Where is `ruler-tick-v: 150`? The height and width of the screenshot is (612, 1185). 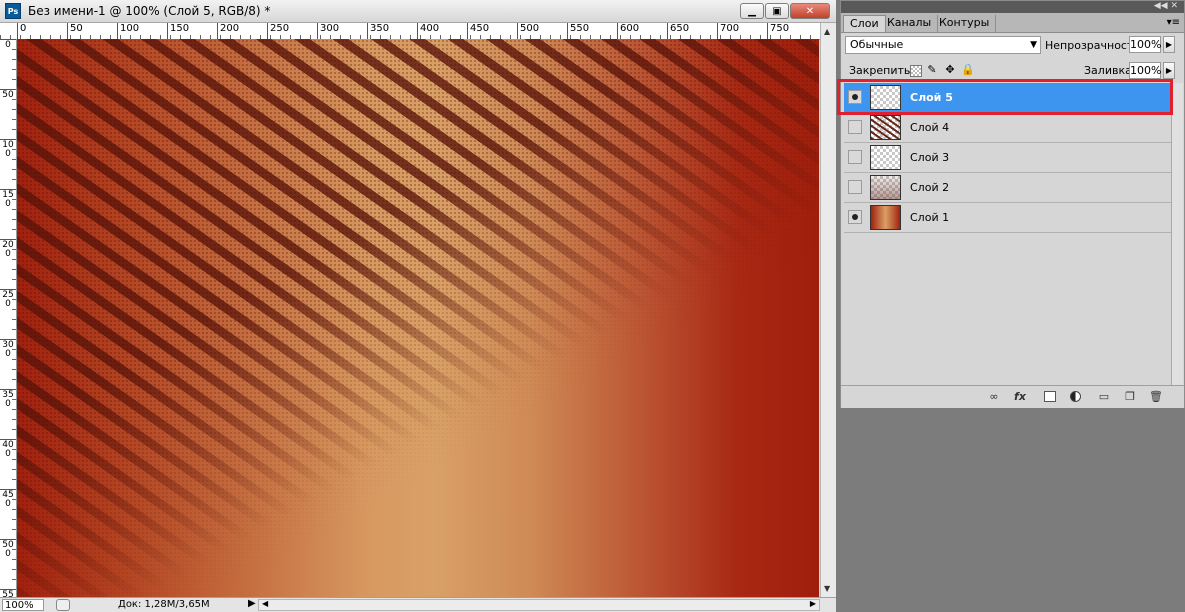 ruler-tick-v: 150 is located at coordinates (8, 199).